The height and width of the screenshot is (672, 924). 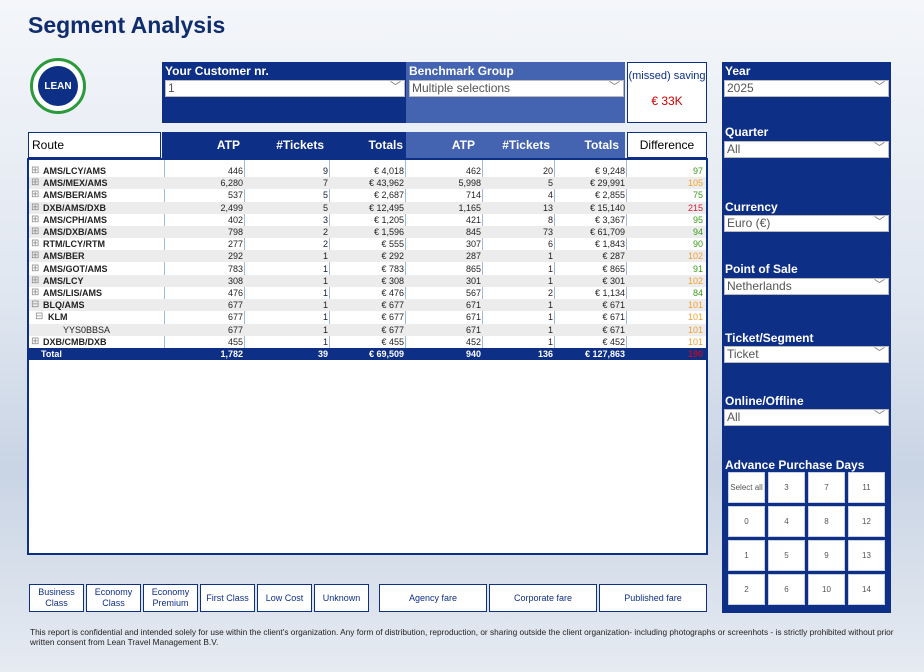 What do you see at coordinates (667, 101) in the screenshot?
I see `saving-value: € 33K` at bounding box center [667, 101].